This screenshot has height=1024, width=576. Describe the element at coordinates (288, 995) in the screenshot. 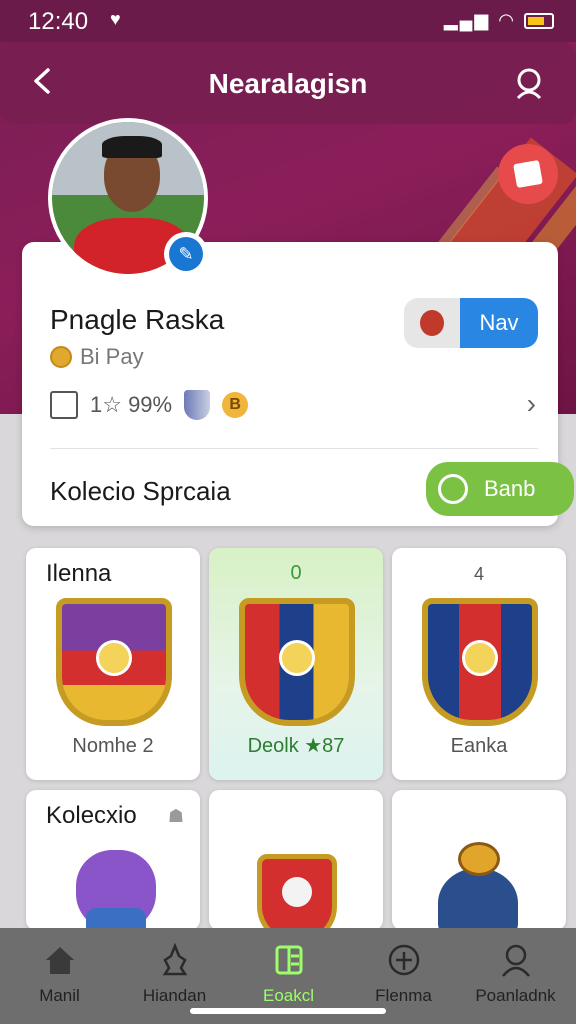

I see `tab-label: Eoakcl` at that location.